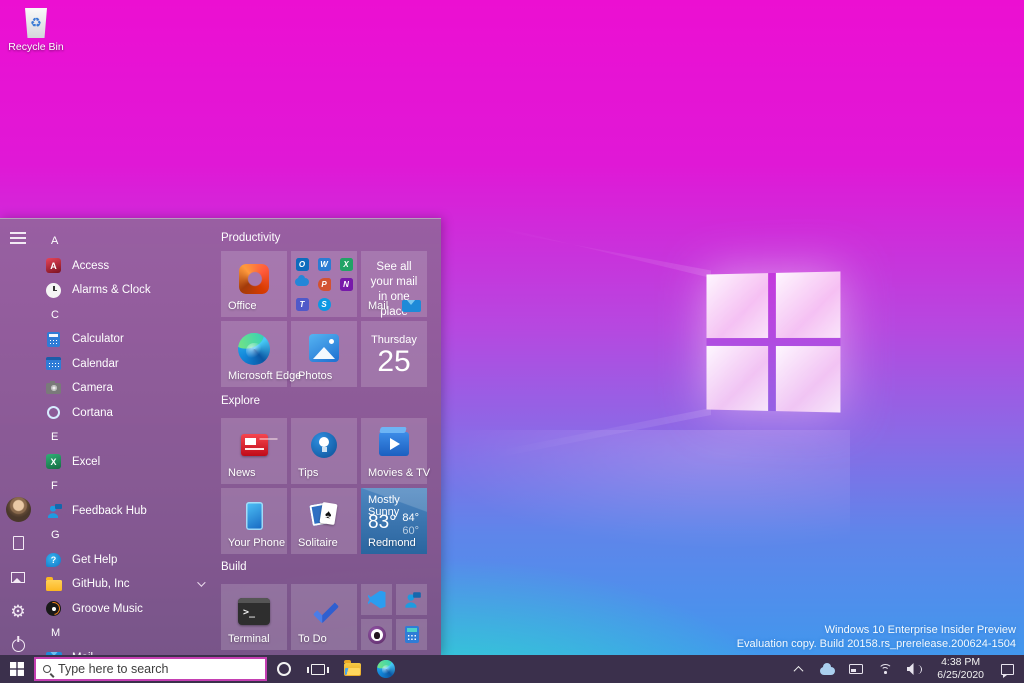  What do you see at coordinates (36, 47) in the screenshot?
I see `recycle-bin-label: Recycle Bin` at bounding box center [36, 47].